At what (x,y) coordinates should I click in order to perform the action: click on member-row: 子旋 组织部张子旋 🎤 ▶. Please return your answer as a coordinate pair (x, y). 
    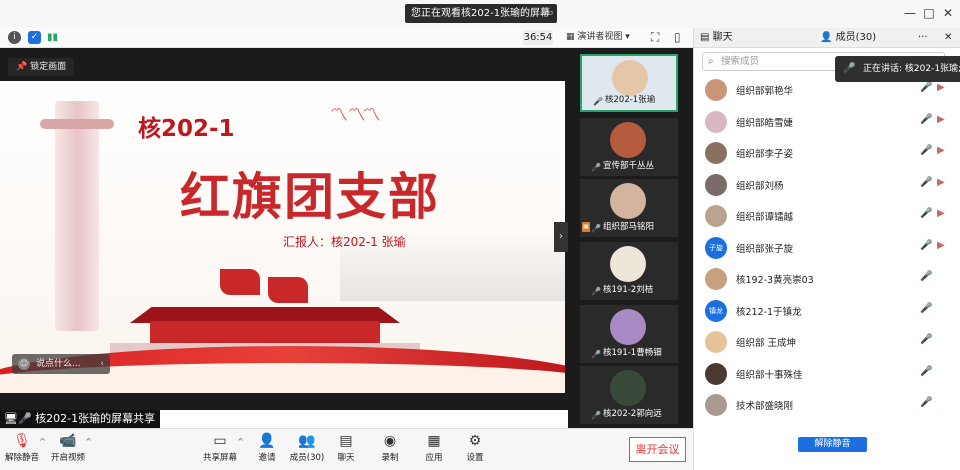
    Looking at the image, I should click on (827, 249).